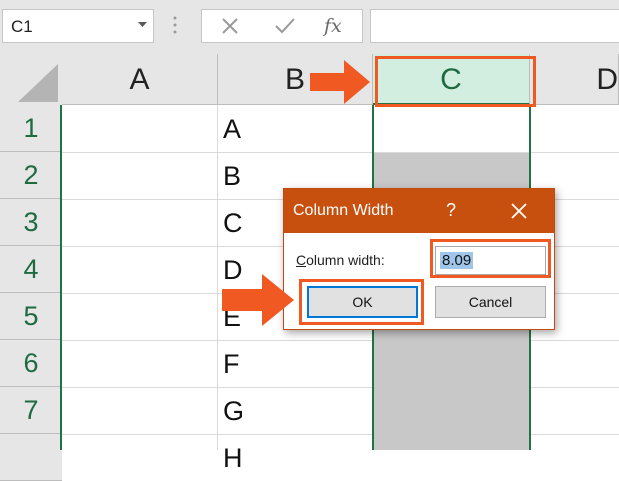 The width and height of the screenshot is (619, 481). Describe the element at coordinates (301, 260) in the screenshot. I see `column-width-label-accelerator: C` at that location.